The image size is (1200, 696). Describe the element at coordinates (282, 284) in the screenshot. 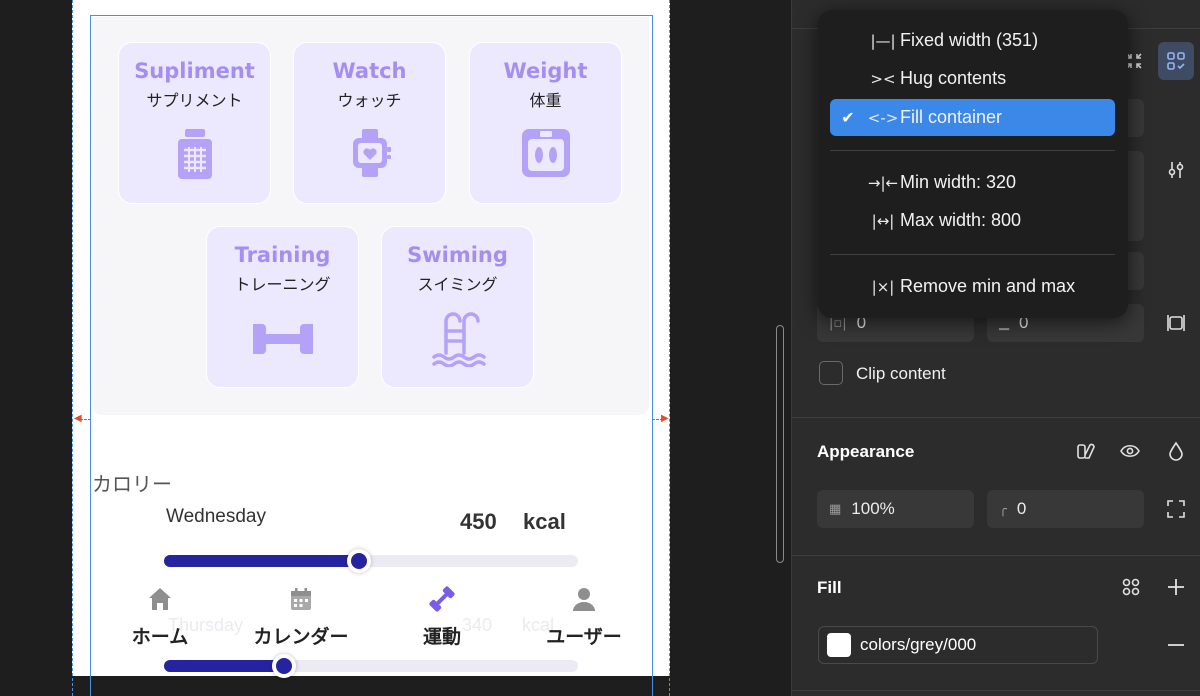

I see `card-title-jp: トレーニング` at that location.